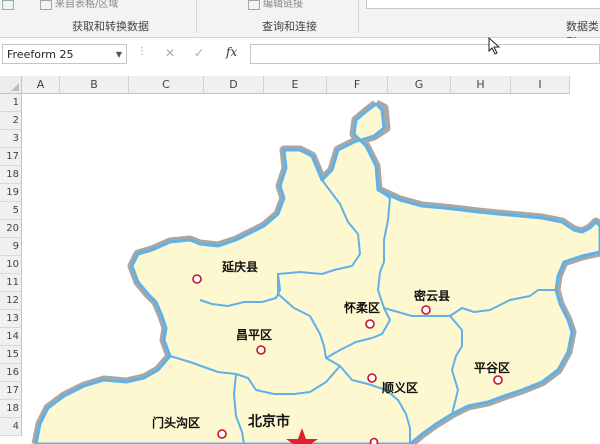 The image size is (600, 444). What do you see at coordinates (11, 319) in the screenshot?
I see `row-header: 13` at bounding box center [11, 319].